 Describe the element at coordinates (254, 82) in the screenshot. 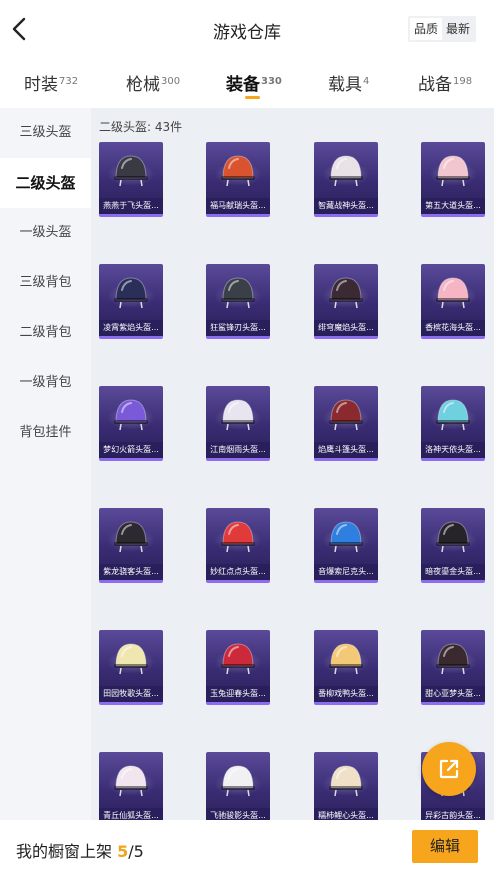

I see `tab-equipment: 装备330` at that location.